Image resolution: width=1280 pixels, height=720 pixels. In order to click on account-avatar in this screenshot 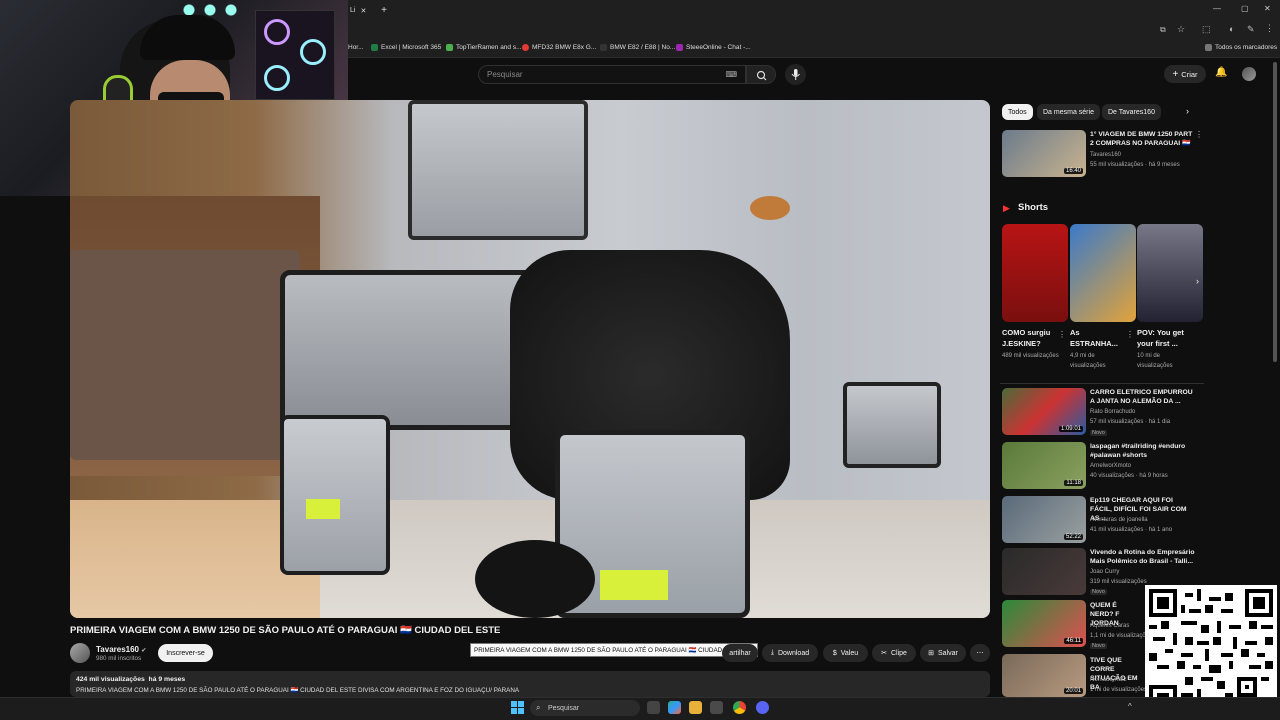, I will do `click(1249, 74)`.